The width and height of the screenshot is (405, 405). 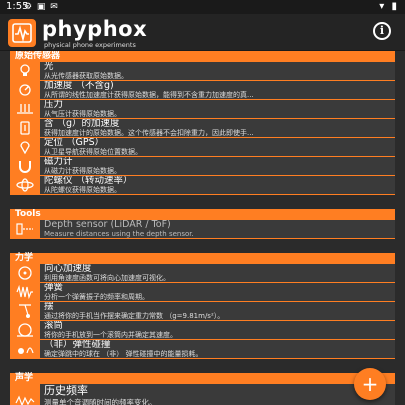 What do you see at coordinates (66, 390) in the screenshot?
I see `experiment-title: 历史频率` at bounding box center [66, 390].